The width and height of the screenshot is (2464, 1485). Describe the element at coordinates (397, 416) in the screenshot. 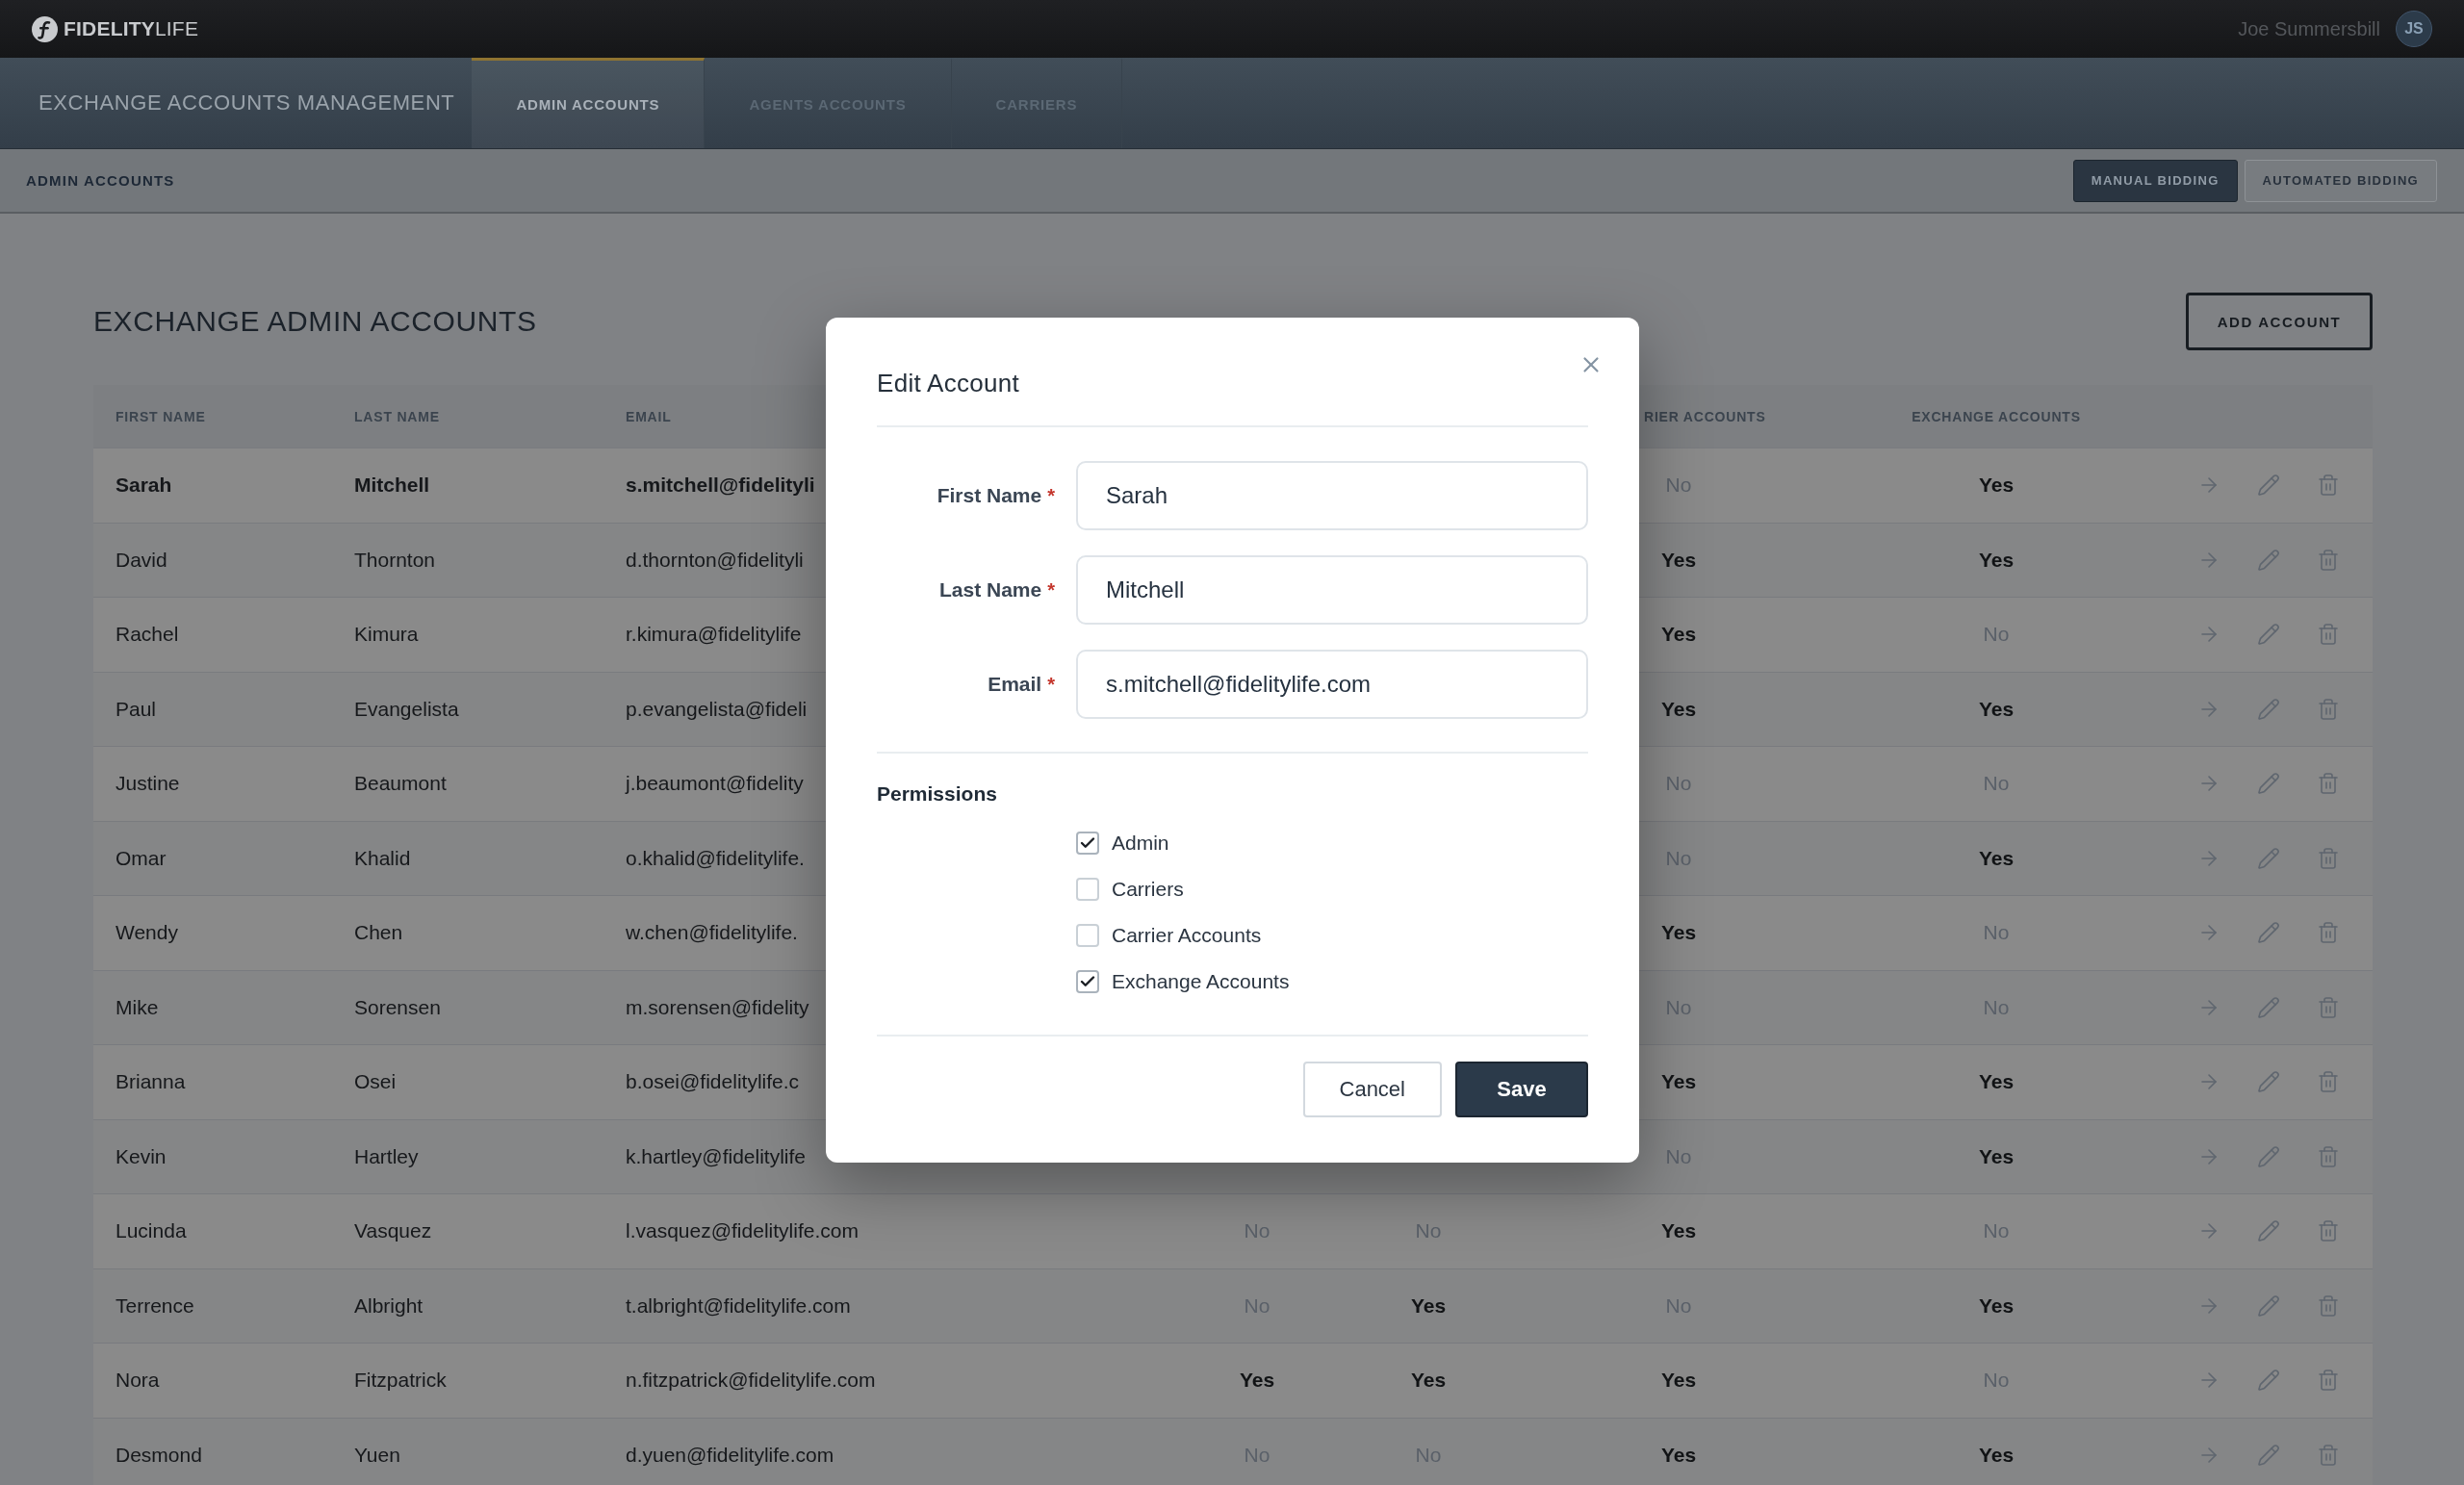

I see `column-header: LAST NAME` at that location.